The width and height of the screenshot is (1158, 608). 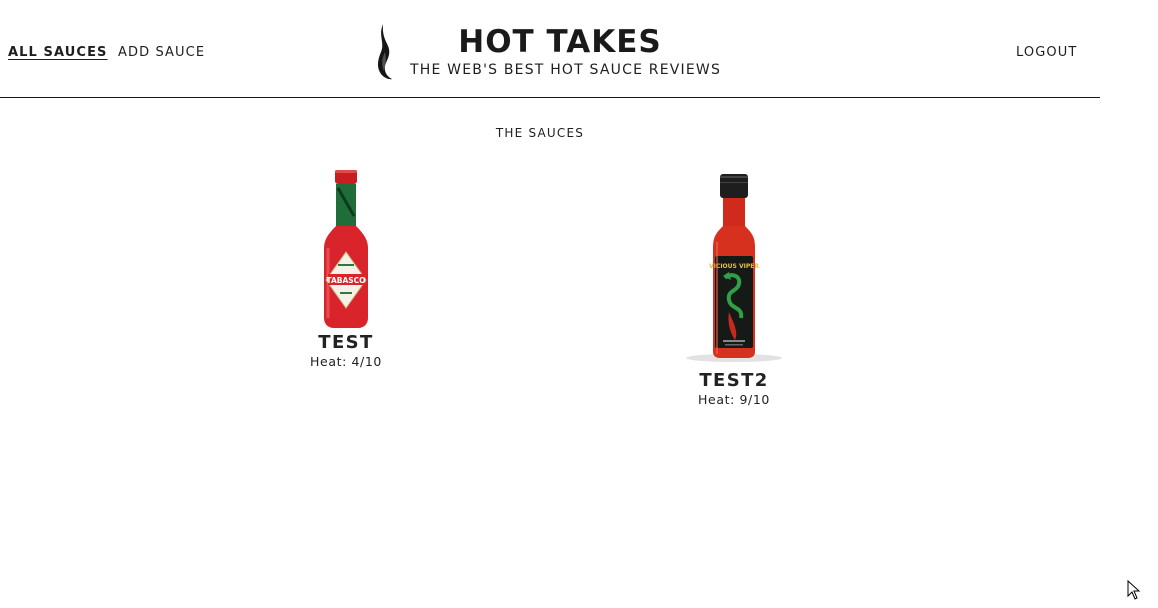 What do you see at coordinates (161, 52) in the screenshot?
I see `nav-add-sauce-link: ADD SAUCE` at bounding box center [161, 52].